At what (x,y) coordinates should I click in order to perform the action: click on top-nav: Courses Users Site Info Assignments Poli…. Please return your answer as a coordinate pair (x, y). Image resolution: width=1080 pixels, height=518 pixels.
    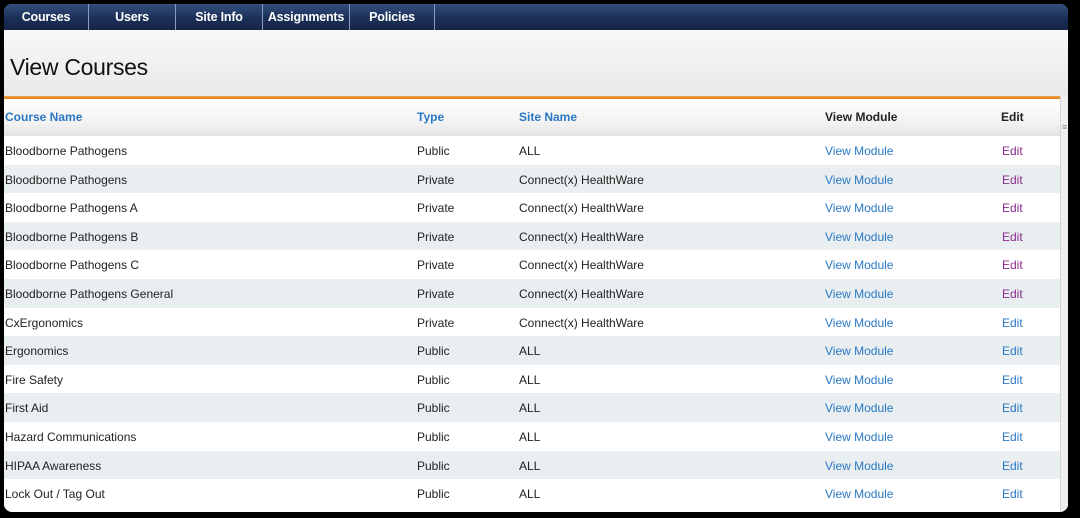
    Looking at the image, I should click on (536, 17).